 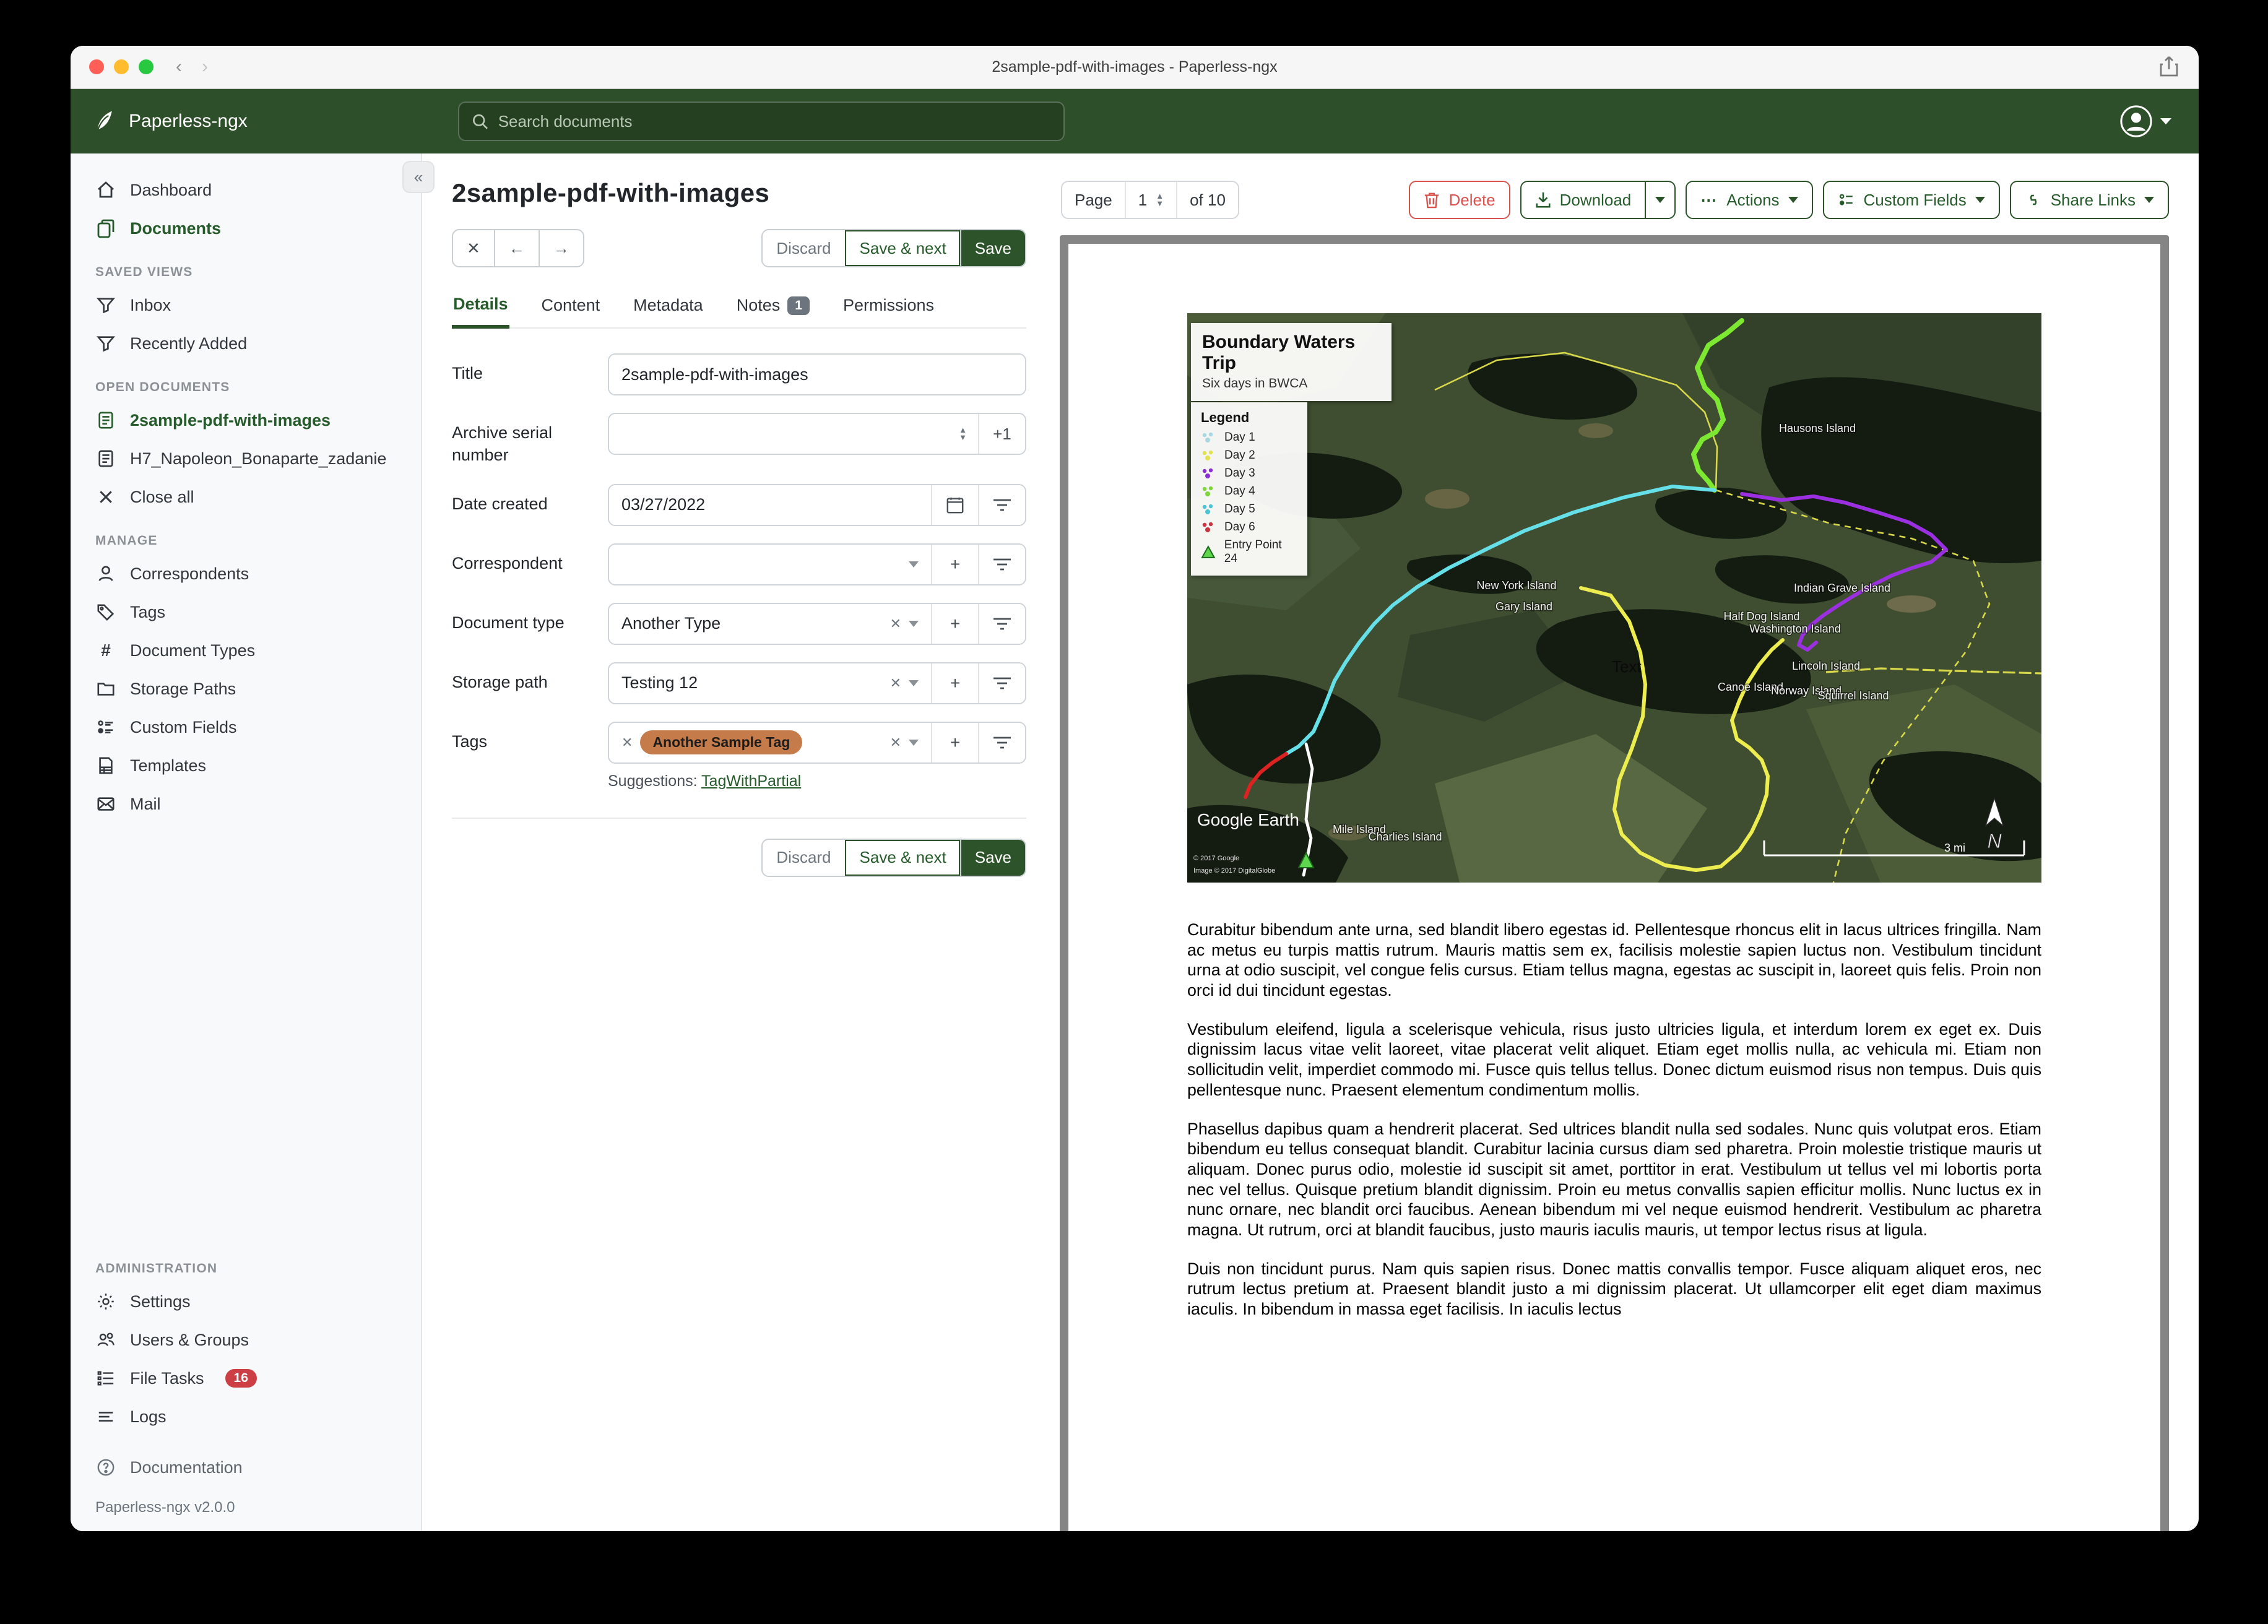 What do you see at coordinates (774, 121) in the screenshot?
I see `search-input` at bounding box center [774, 121].